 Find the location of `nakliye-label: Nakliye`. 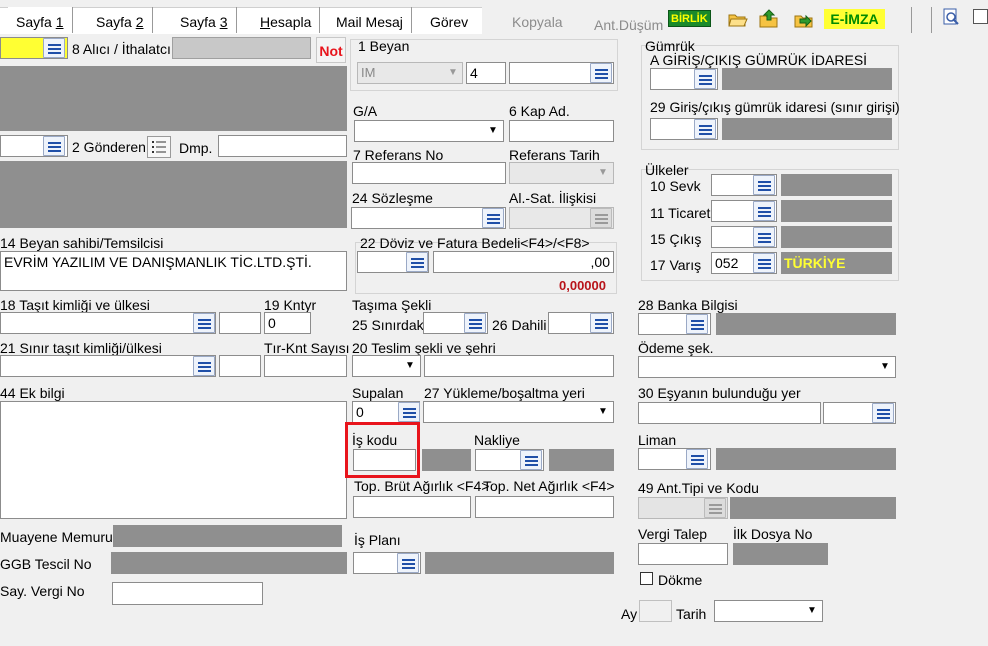

nakliye-label: Nakliye is located at coordinates (497, 440).